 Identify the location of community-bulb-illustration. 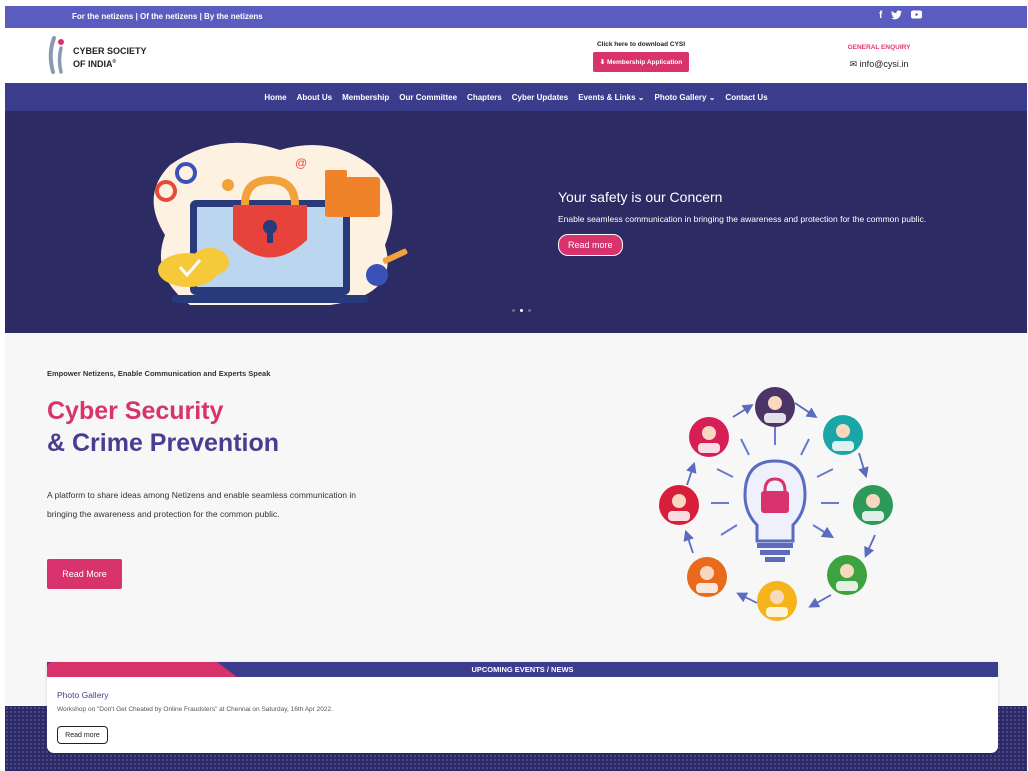
(776, 504).